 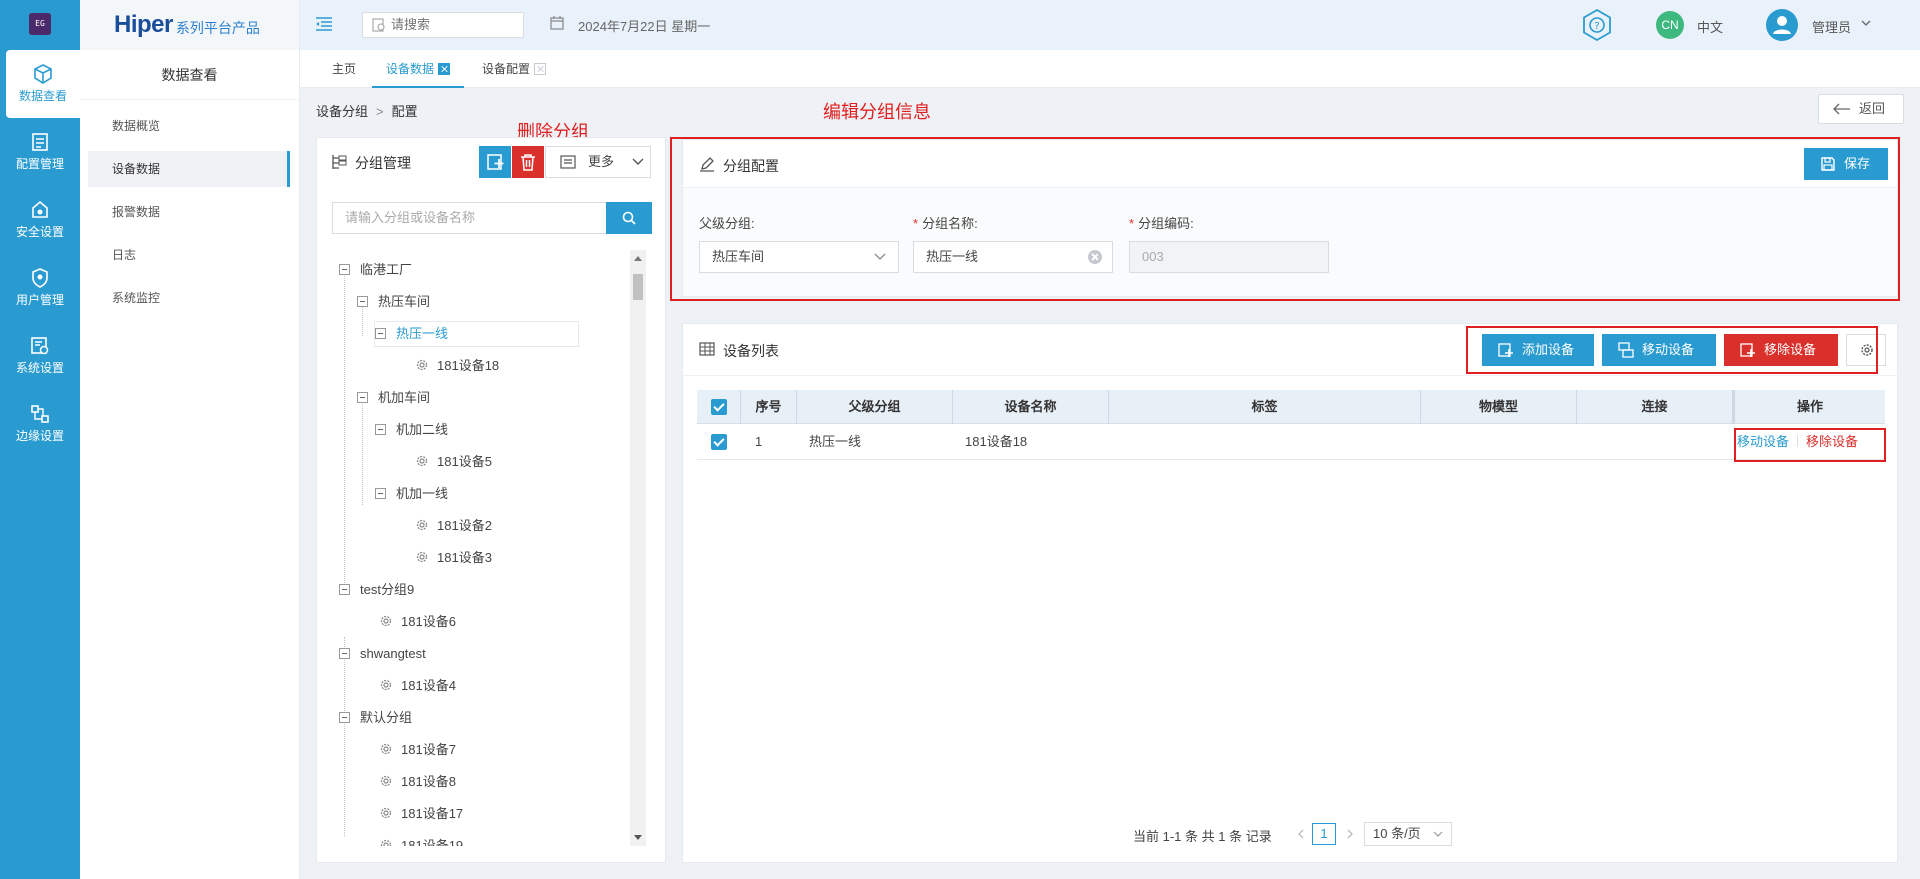 I want to click on page-size-select: 10 条/页, so click(x=1408, y=834).